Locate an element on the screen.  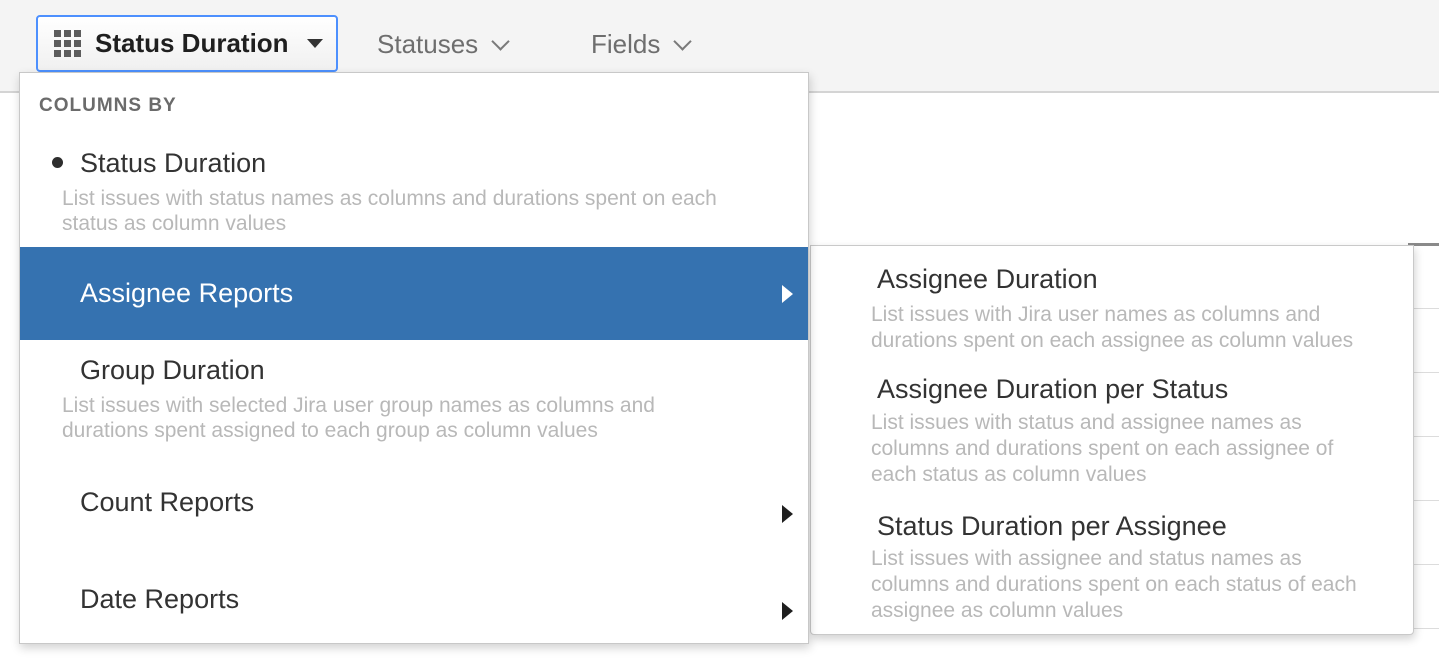
menu-item-assignee-reports: Assignee Reports is located at coordinates (414, 293).